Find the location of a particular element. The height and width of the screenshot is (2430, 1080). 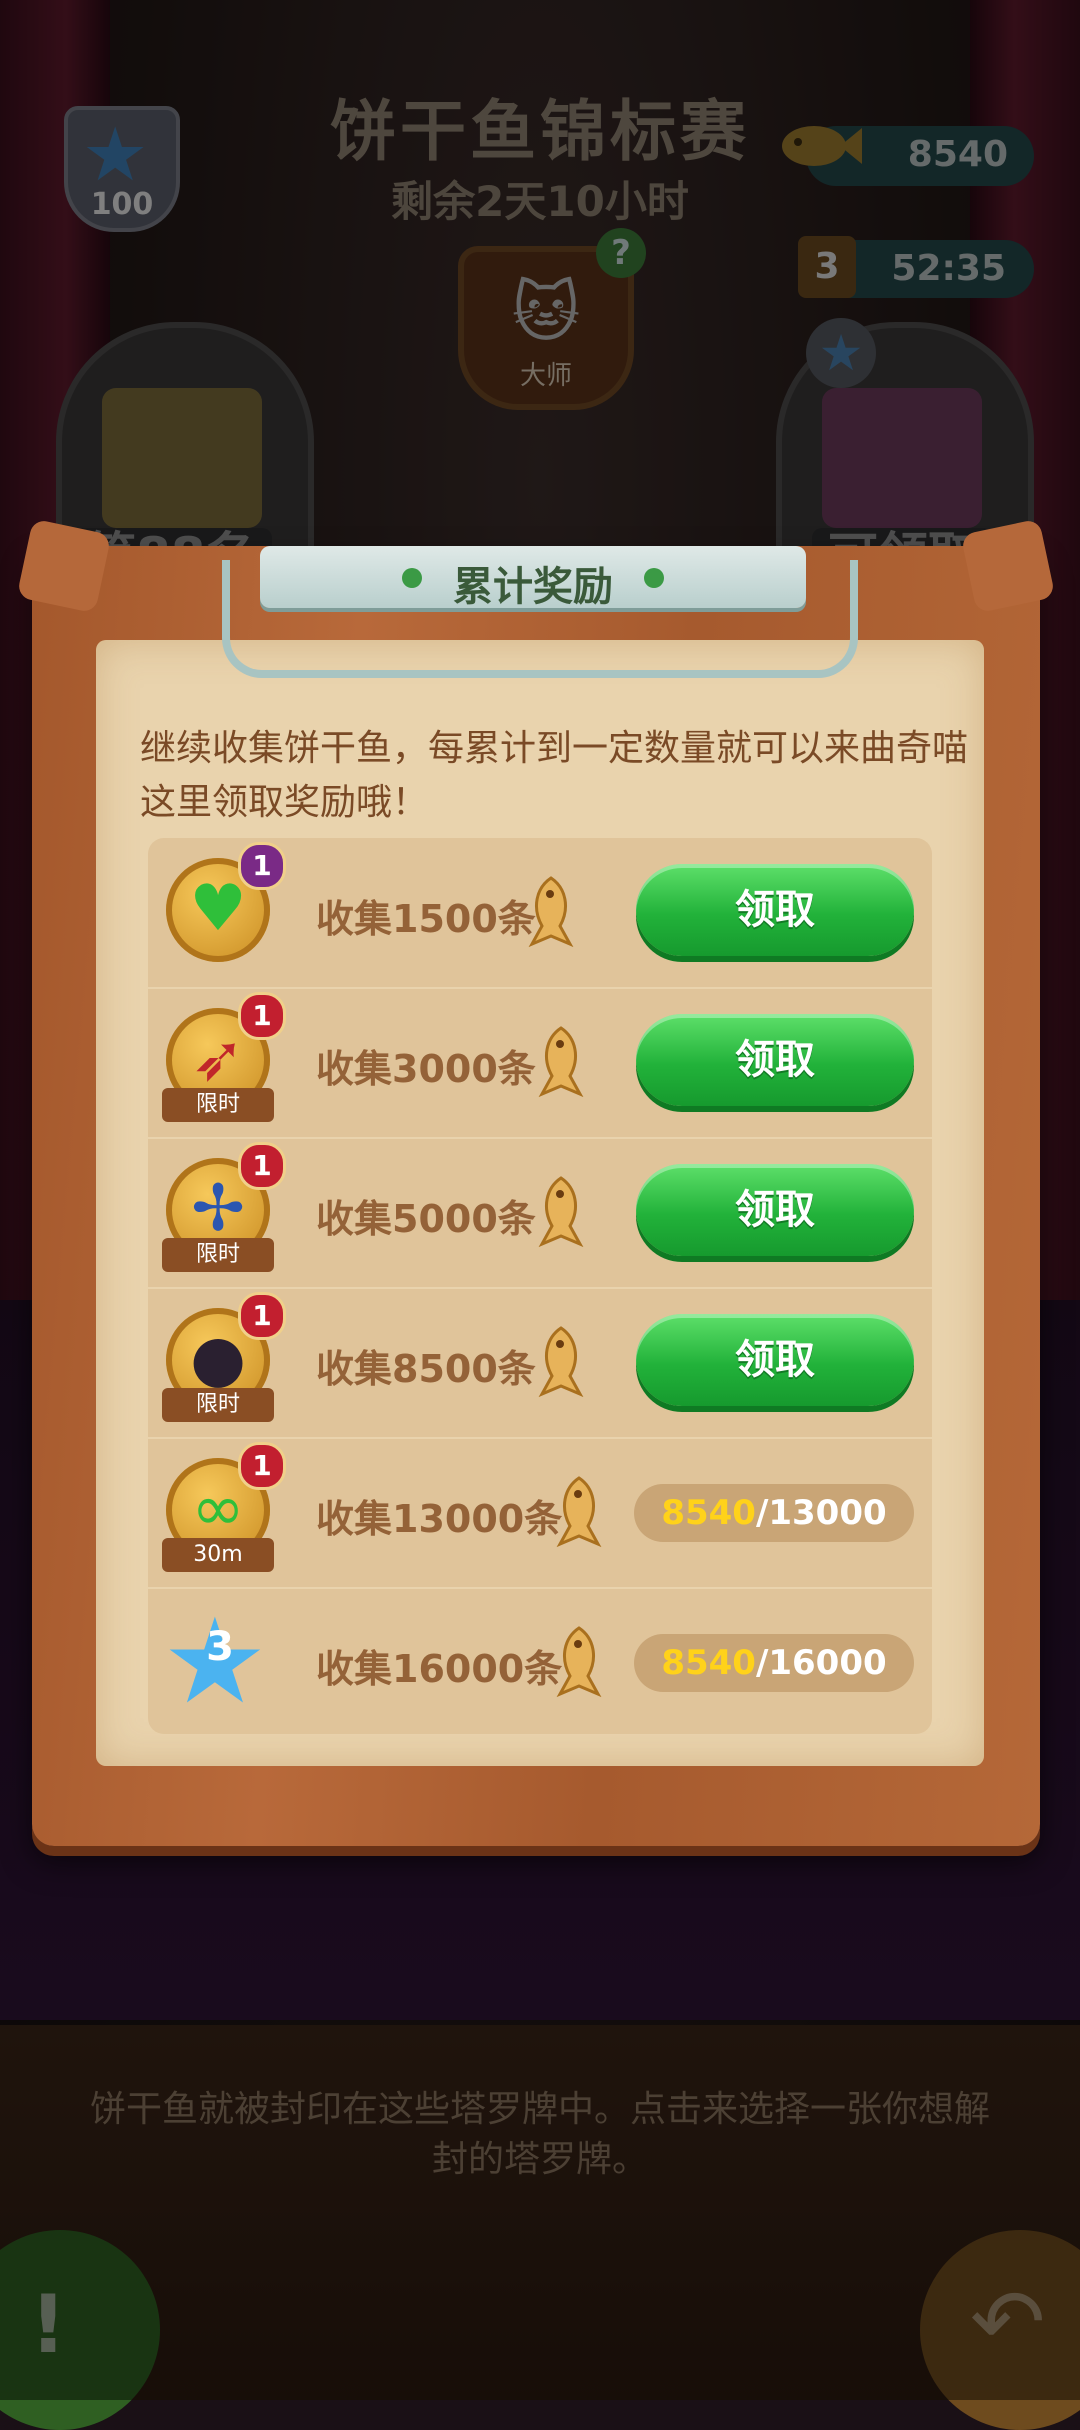

duration-tag: 30m is located at coordinates (218, 1555).